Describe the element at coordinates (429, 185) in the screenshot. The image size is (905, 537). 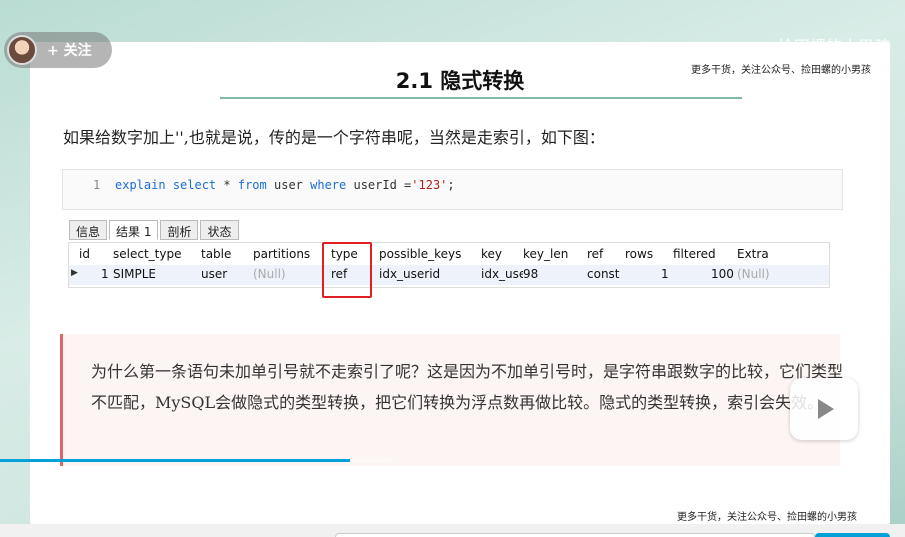
I see `sql-string: '123'` at that location.